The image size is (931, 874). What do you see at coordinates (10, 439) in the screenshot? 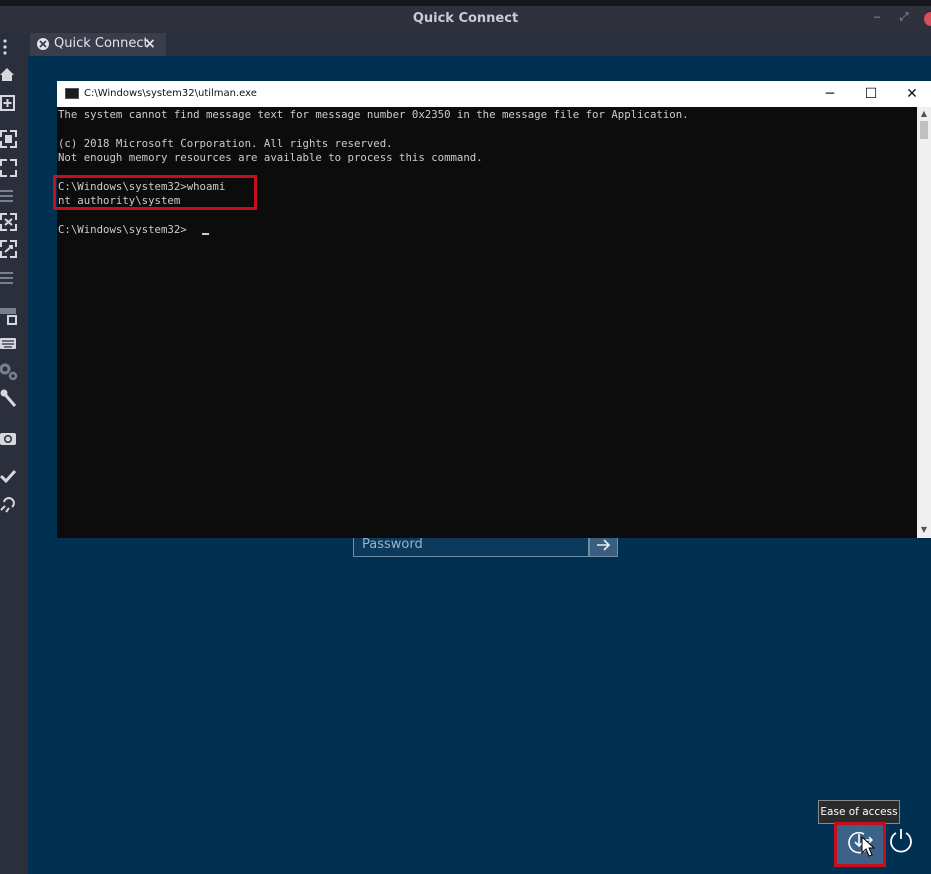
I see `screenshot-camera-icon` at bounding box center [10, 439].